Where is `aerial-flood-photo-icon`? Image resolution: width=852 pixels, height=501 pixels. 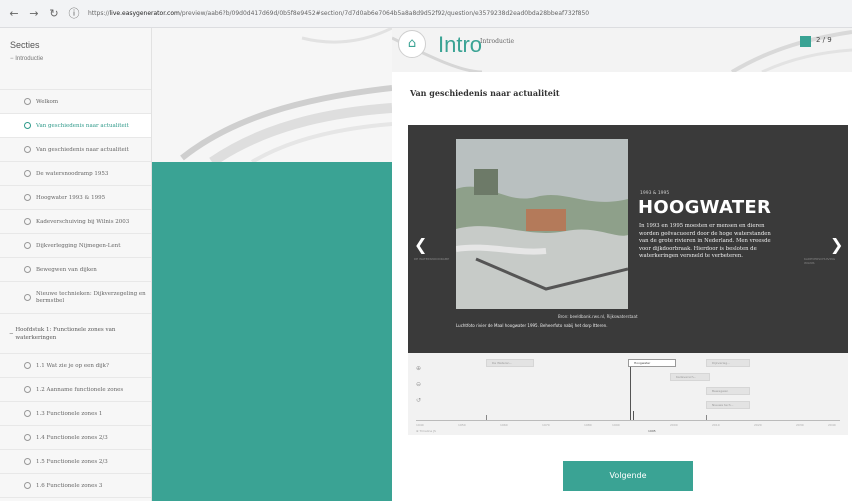
aerial-flood-photo-icon is located at coordinates (542, 224).